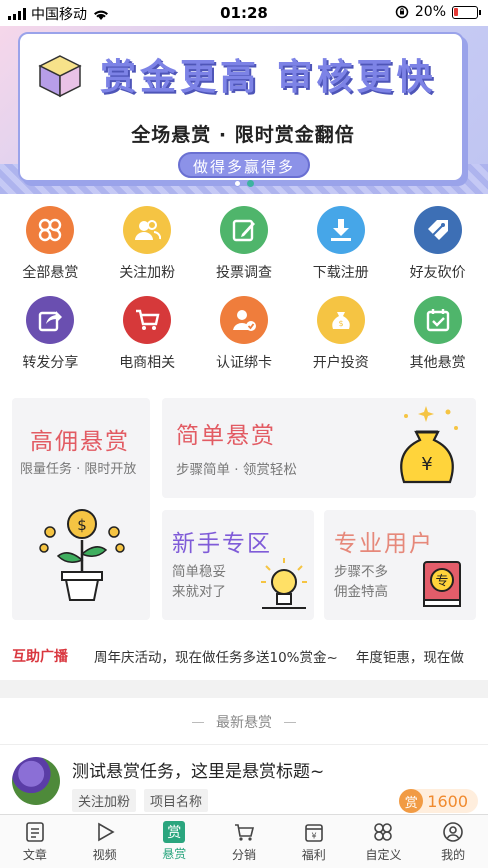 This screenshot has height=868, width=488. Describe the element at coordinates (60, 76) in the screenshot. I see `cube-icon` at that location.